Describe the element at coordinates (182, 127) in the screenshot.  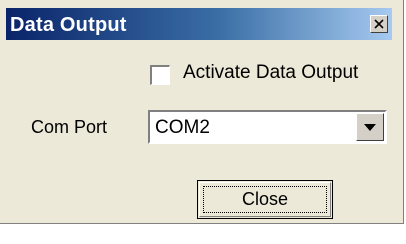
I see `com-port-value: COM2` at that location.